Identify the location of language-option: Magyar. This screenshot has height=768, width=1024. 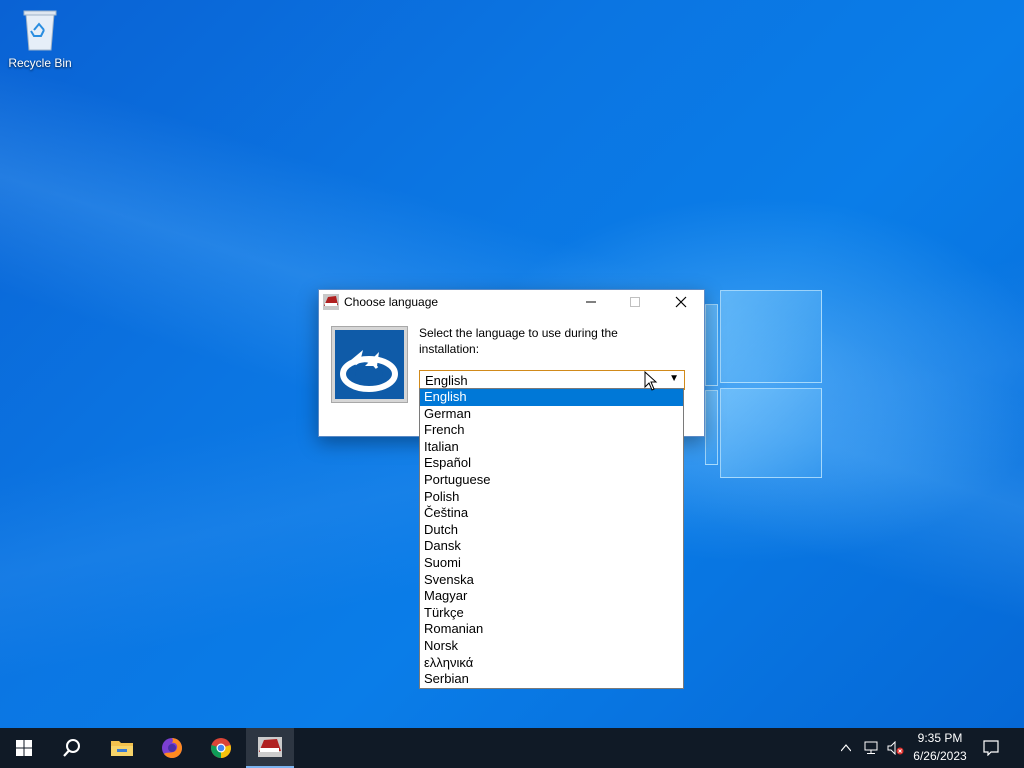
(551, 596).